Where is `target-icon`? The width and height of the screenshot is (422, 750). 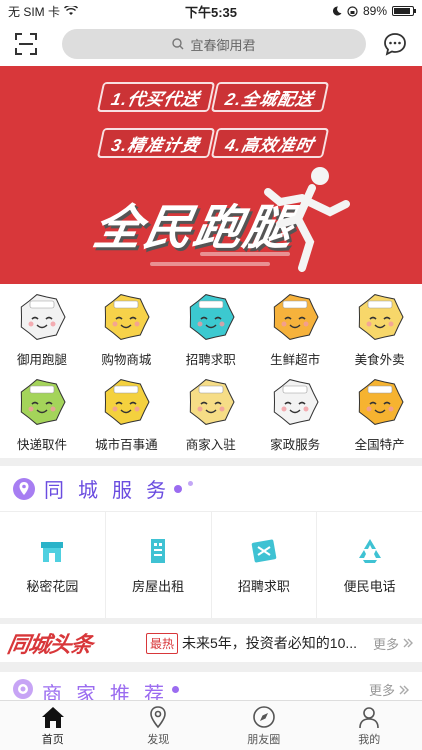
target-icon is located at coordinates (23, 689).